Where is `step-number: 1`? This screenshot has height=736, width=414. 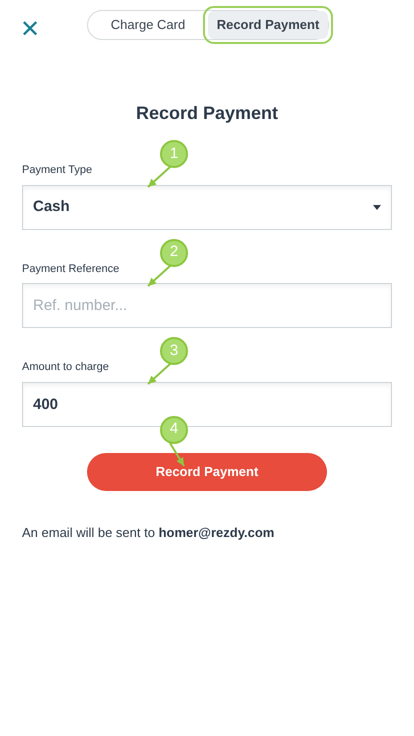
step-number: 1 is located at coordinates (174, 154).